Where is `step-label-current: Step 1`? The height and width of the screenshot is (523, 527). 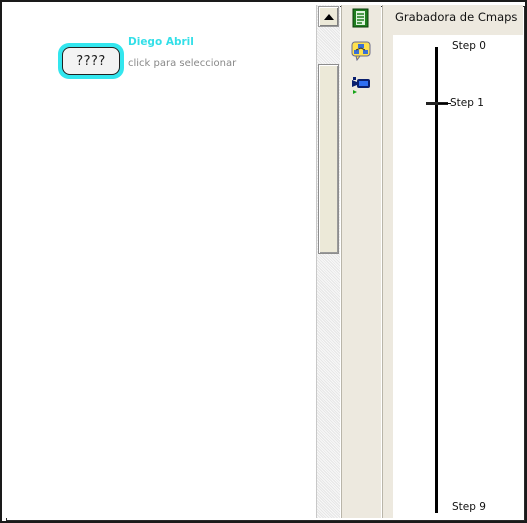
step-label-current: Step 1 is located at coordinates (467, 103).